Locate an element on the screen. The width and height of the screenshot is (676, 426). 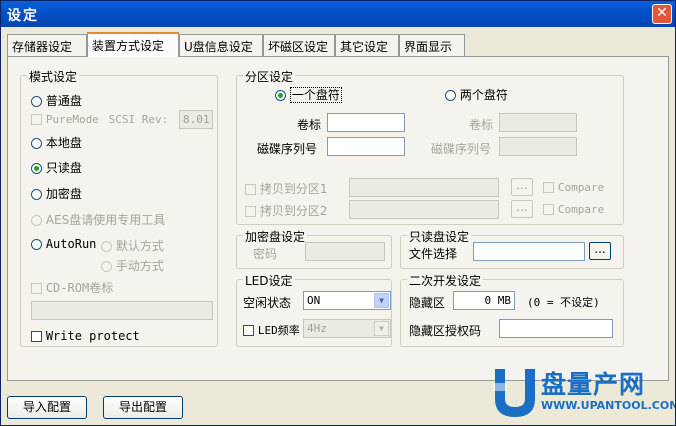
manual-mode-radio: 手动方式 is located at coordinates (132, 265).